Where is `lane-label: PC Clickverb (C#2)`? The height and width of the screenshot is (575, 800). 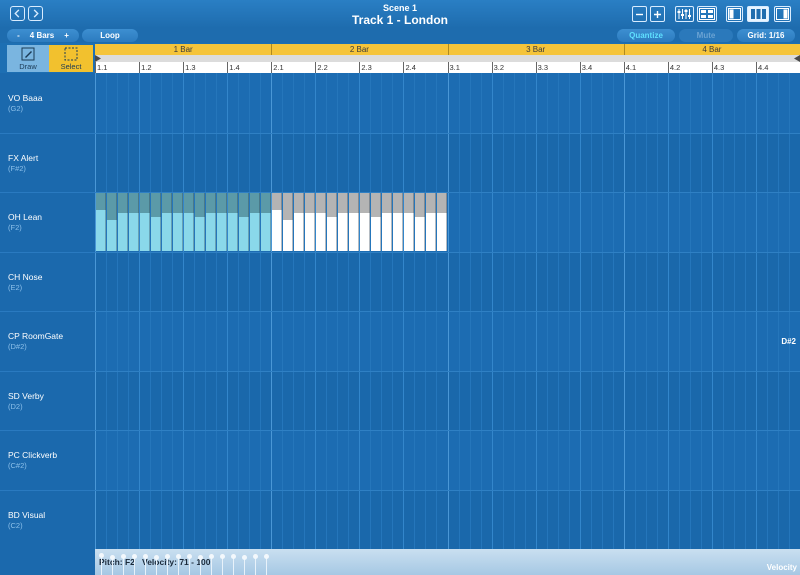 lane-label: PC Clickverb (C#2) is located at coordinates (32, 460).